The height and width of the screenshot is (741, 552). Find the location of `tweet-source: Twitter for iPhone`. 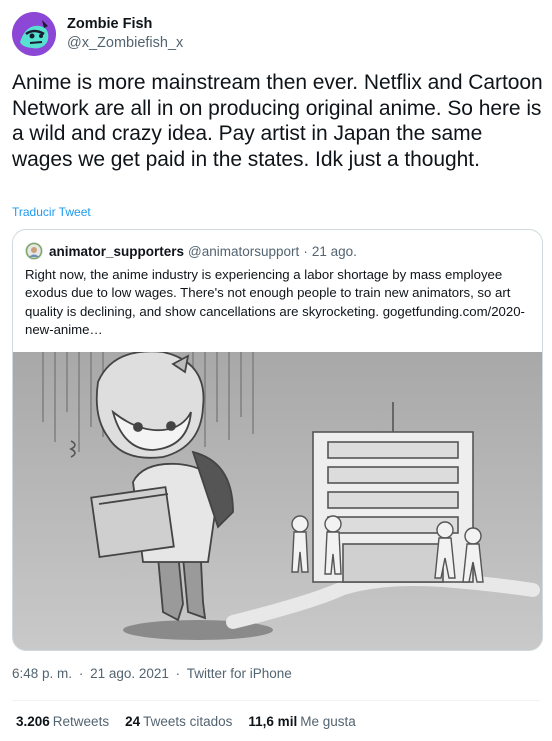

tweet-source: Twitter for iPhone is located at coordinates (239, 673).